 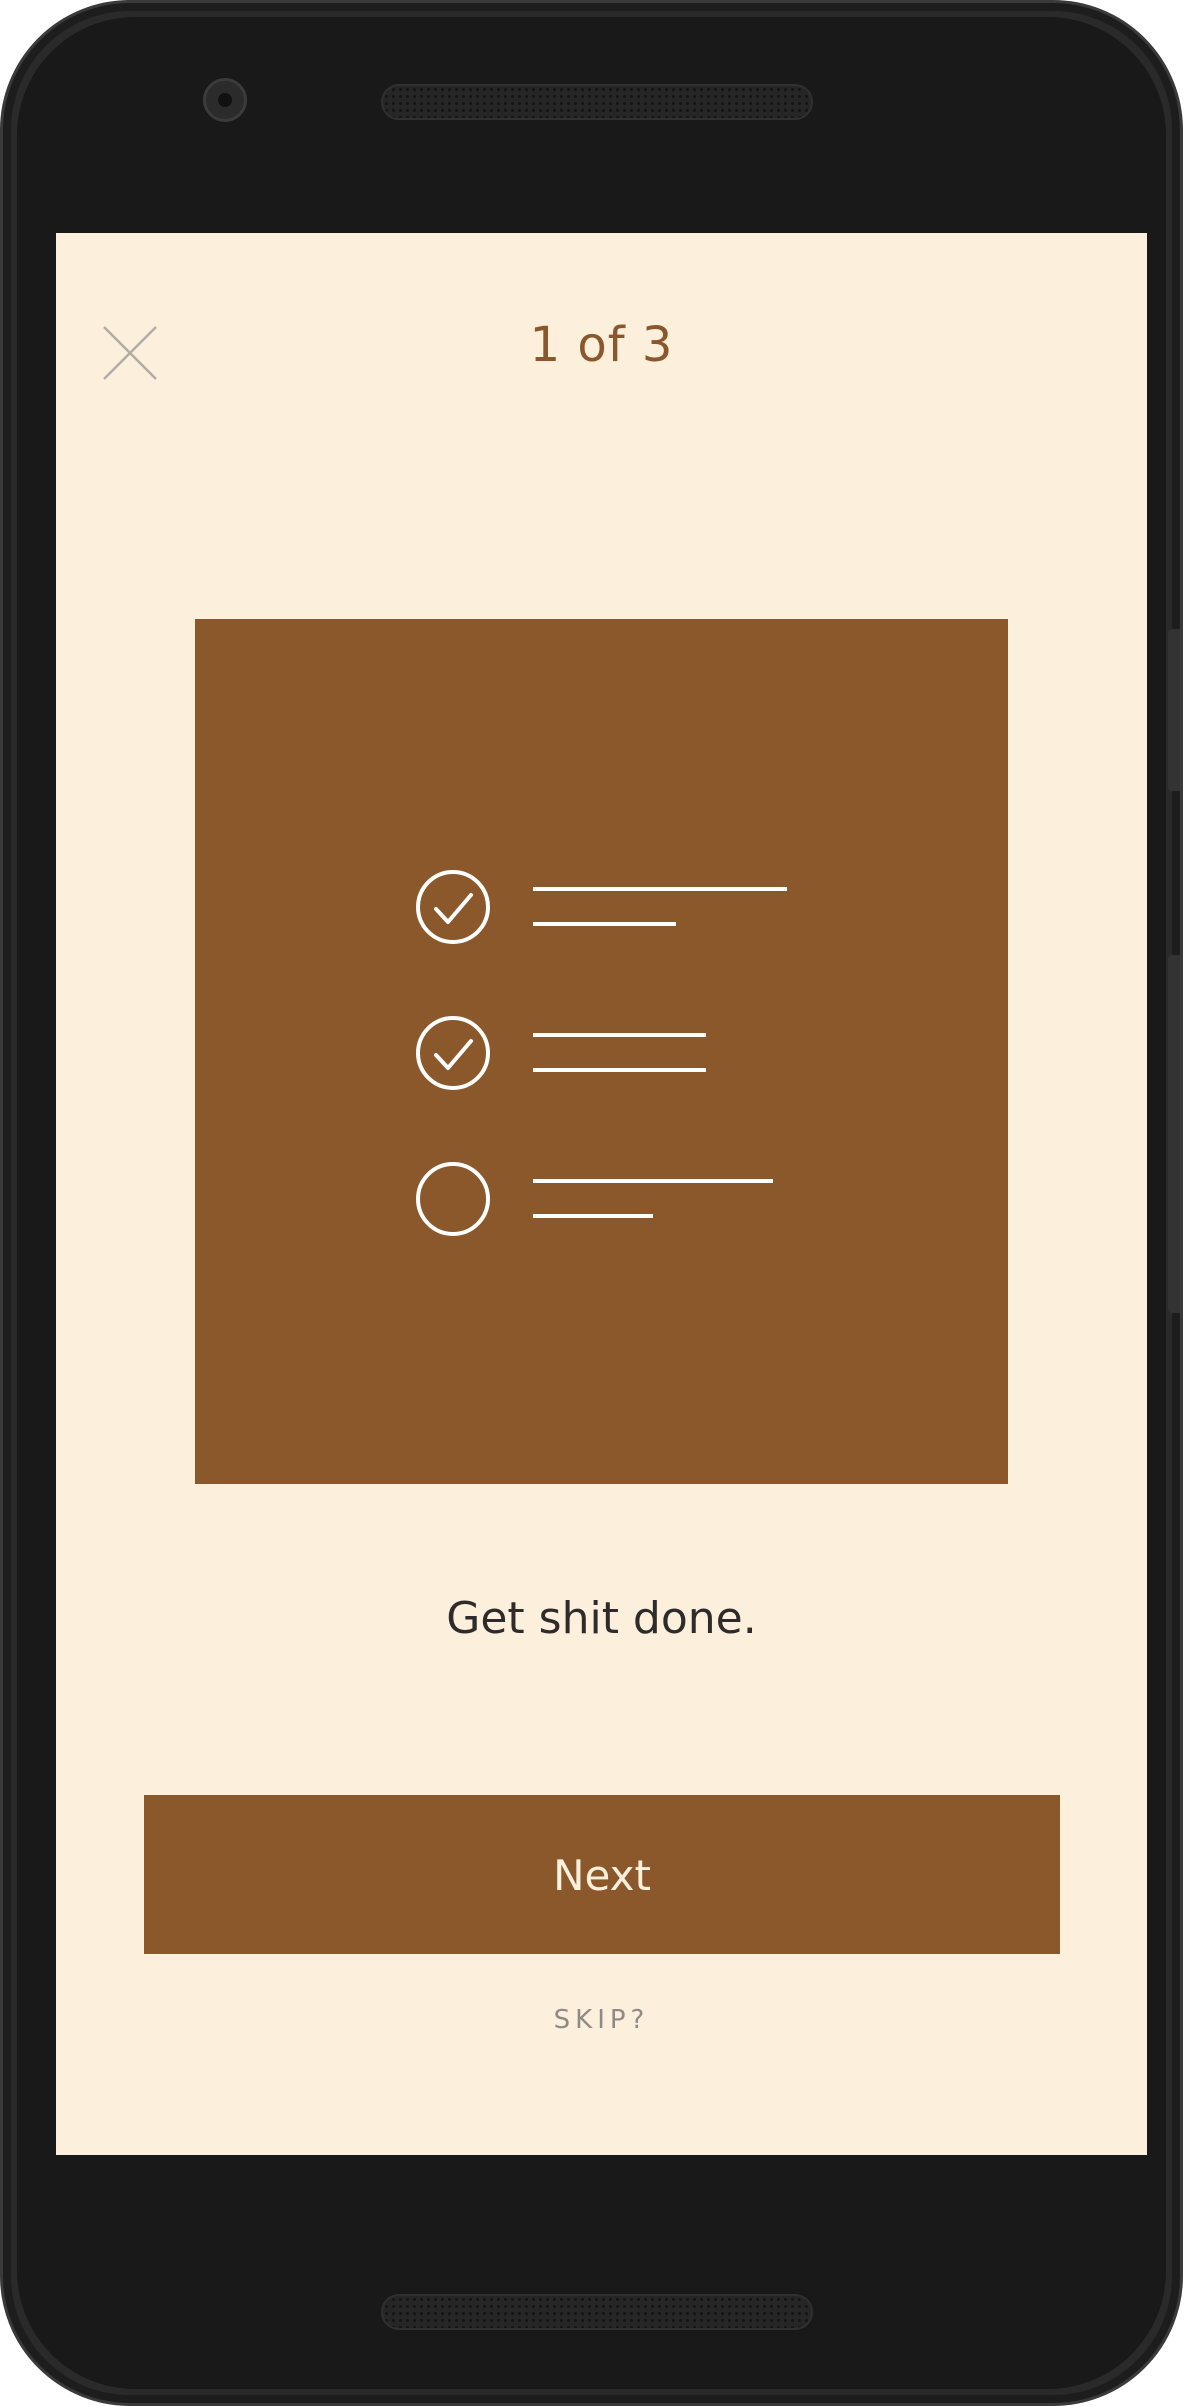 What do you see at coordinates (225, 100) in the screenshot?
I see `front-camera` at bounding box center [225, 100].